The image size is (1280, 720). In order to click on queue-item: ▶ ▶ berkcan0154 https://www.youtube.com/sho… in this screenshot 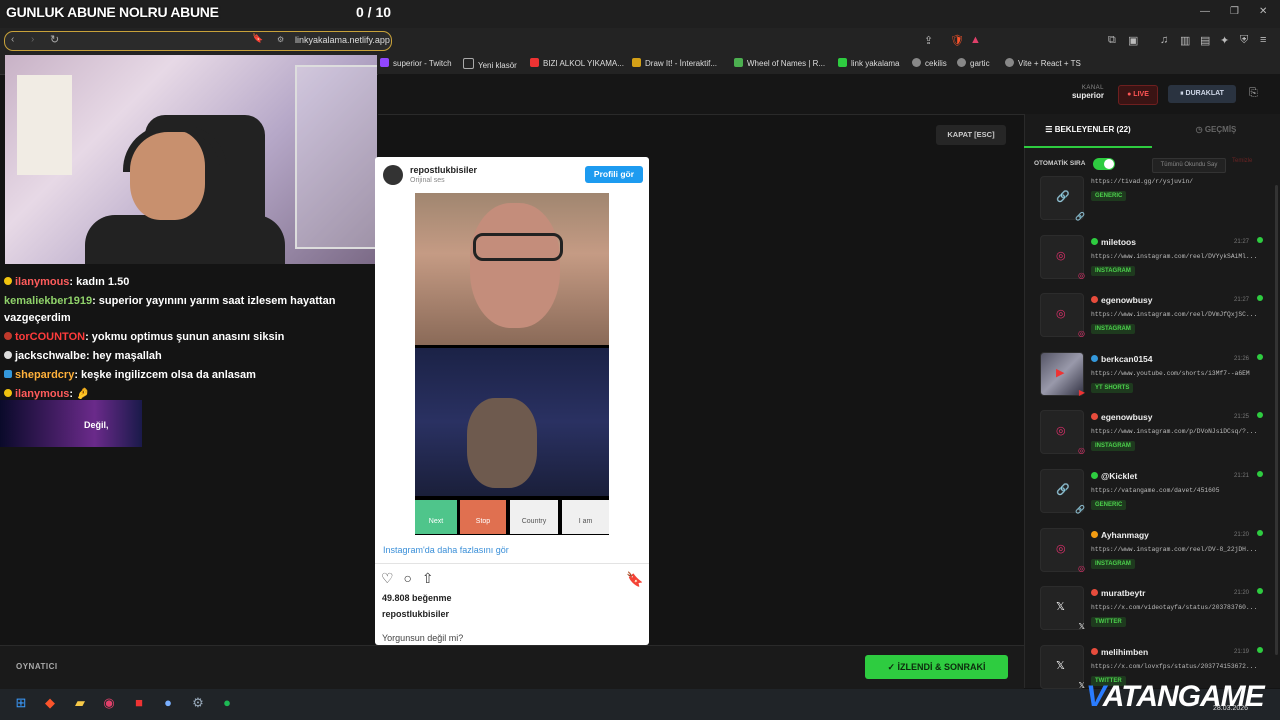, I will do `click(1152, 377)`.